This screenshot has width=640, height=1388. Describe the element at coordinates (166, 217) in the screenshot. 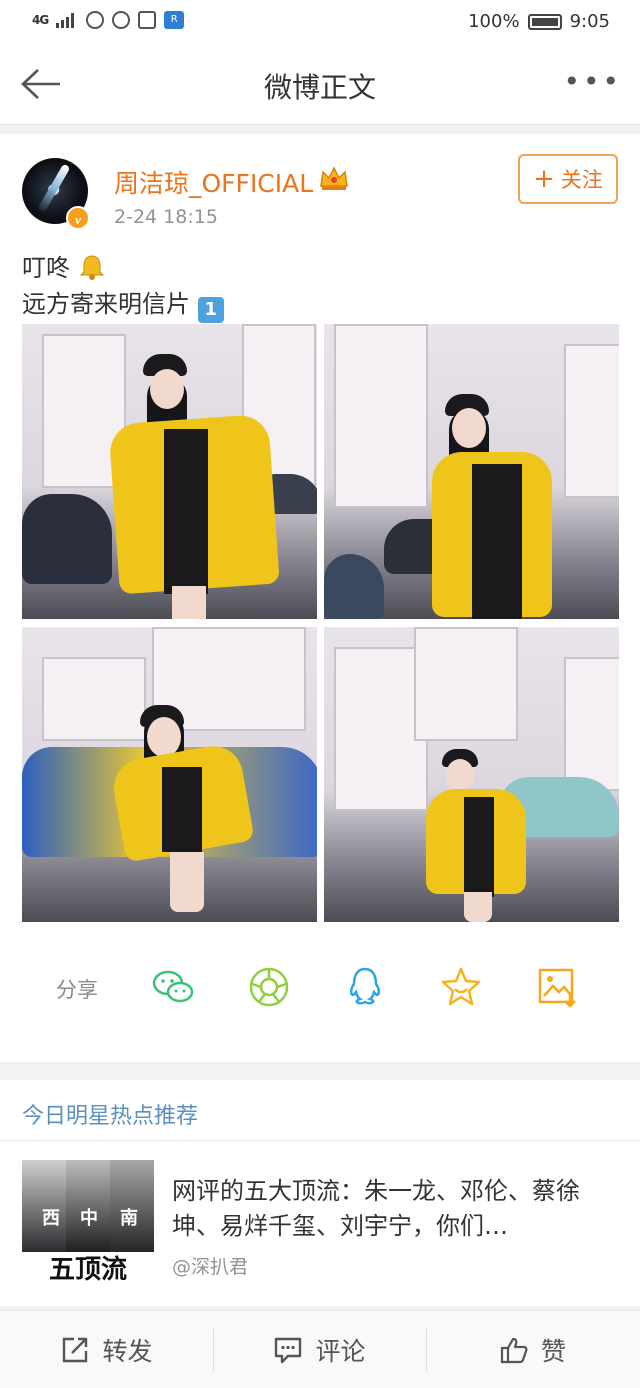

I see `post-timestamp: 2-24 18:15` at that location.